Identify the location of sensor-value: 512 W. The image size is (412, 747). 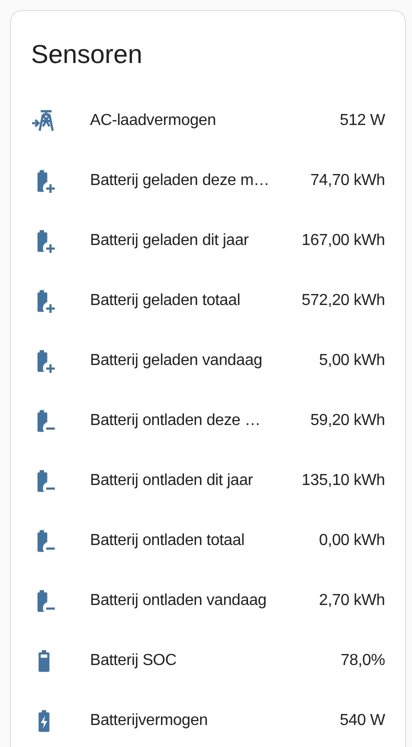
(362, 121).